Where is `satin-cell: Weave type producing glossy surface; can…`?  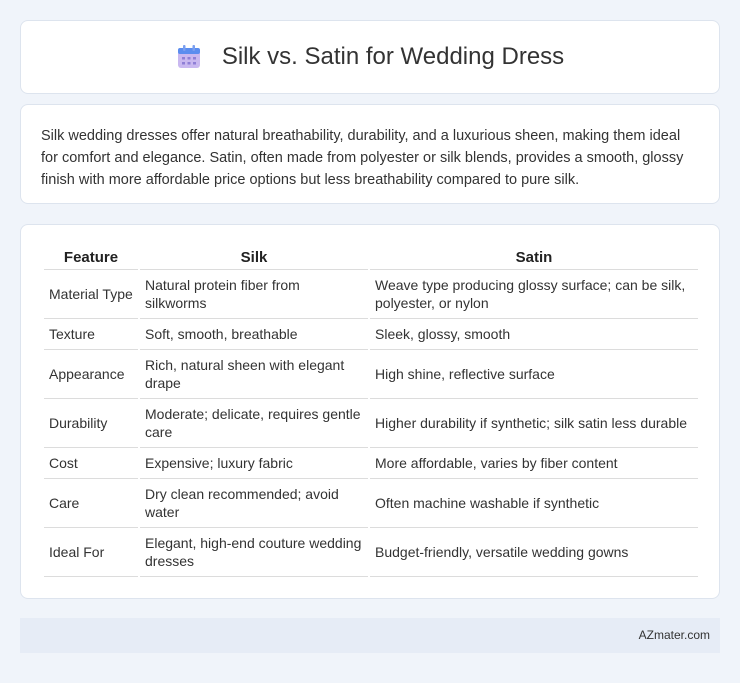
satin-cell: Weave type producing glossy surface; can… is located at coordinates (534, 294).